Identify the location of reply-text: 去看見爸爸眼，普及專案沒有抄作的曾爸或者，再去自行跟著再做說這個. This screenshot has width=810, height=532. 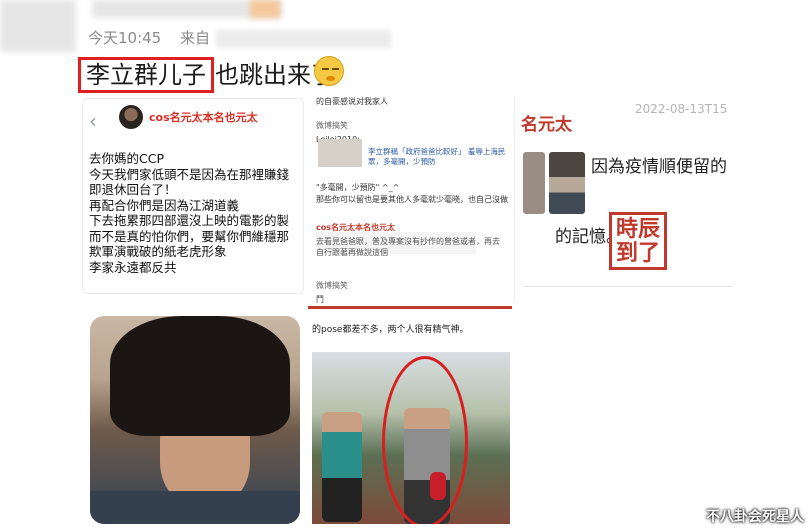
(408, 247).